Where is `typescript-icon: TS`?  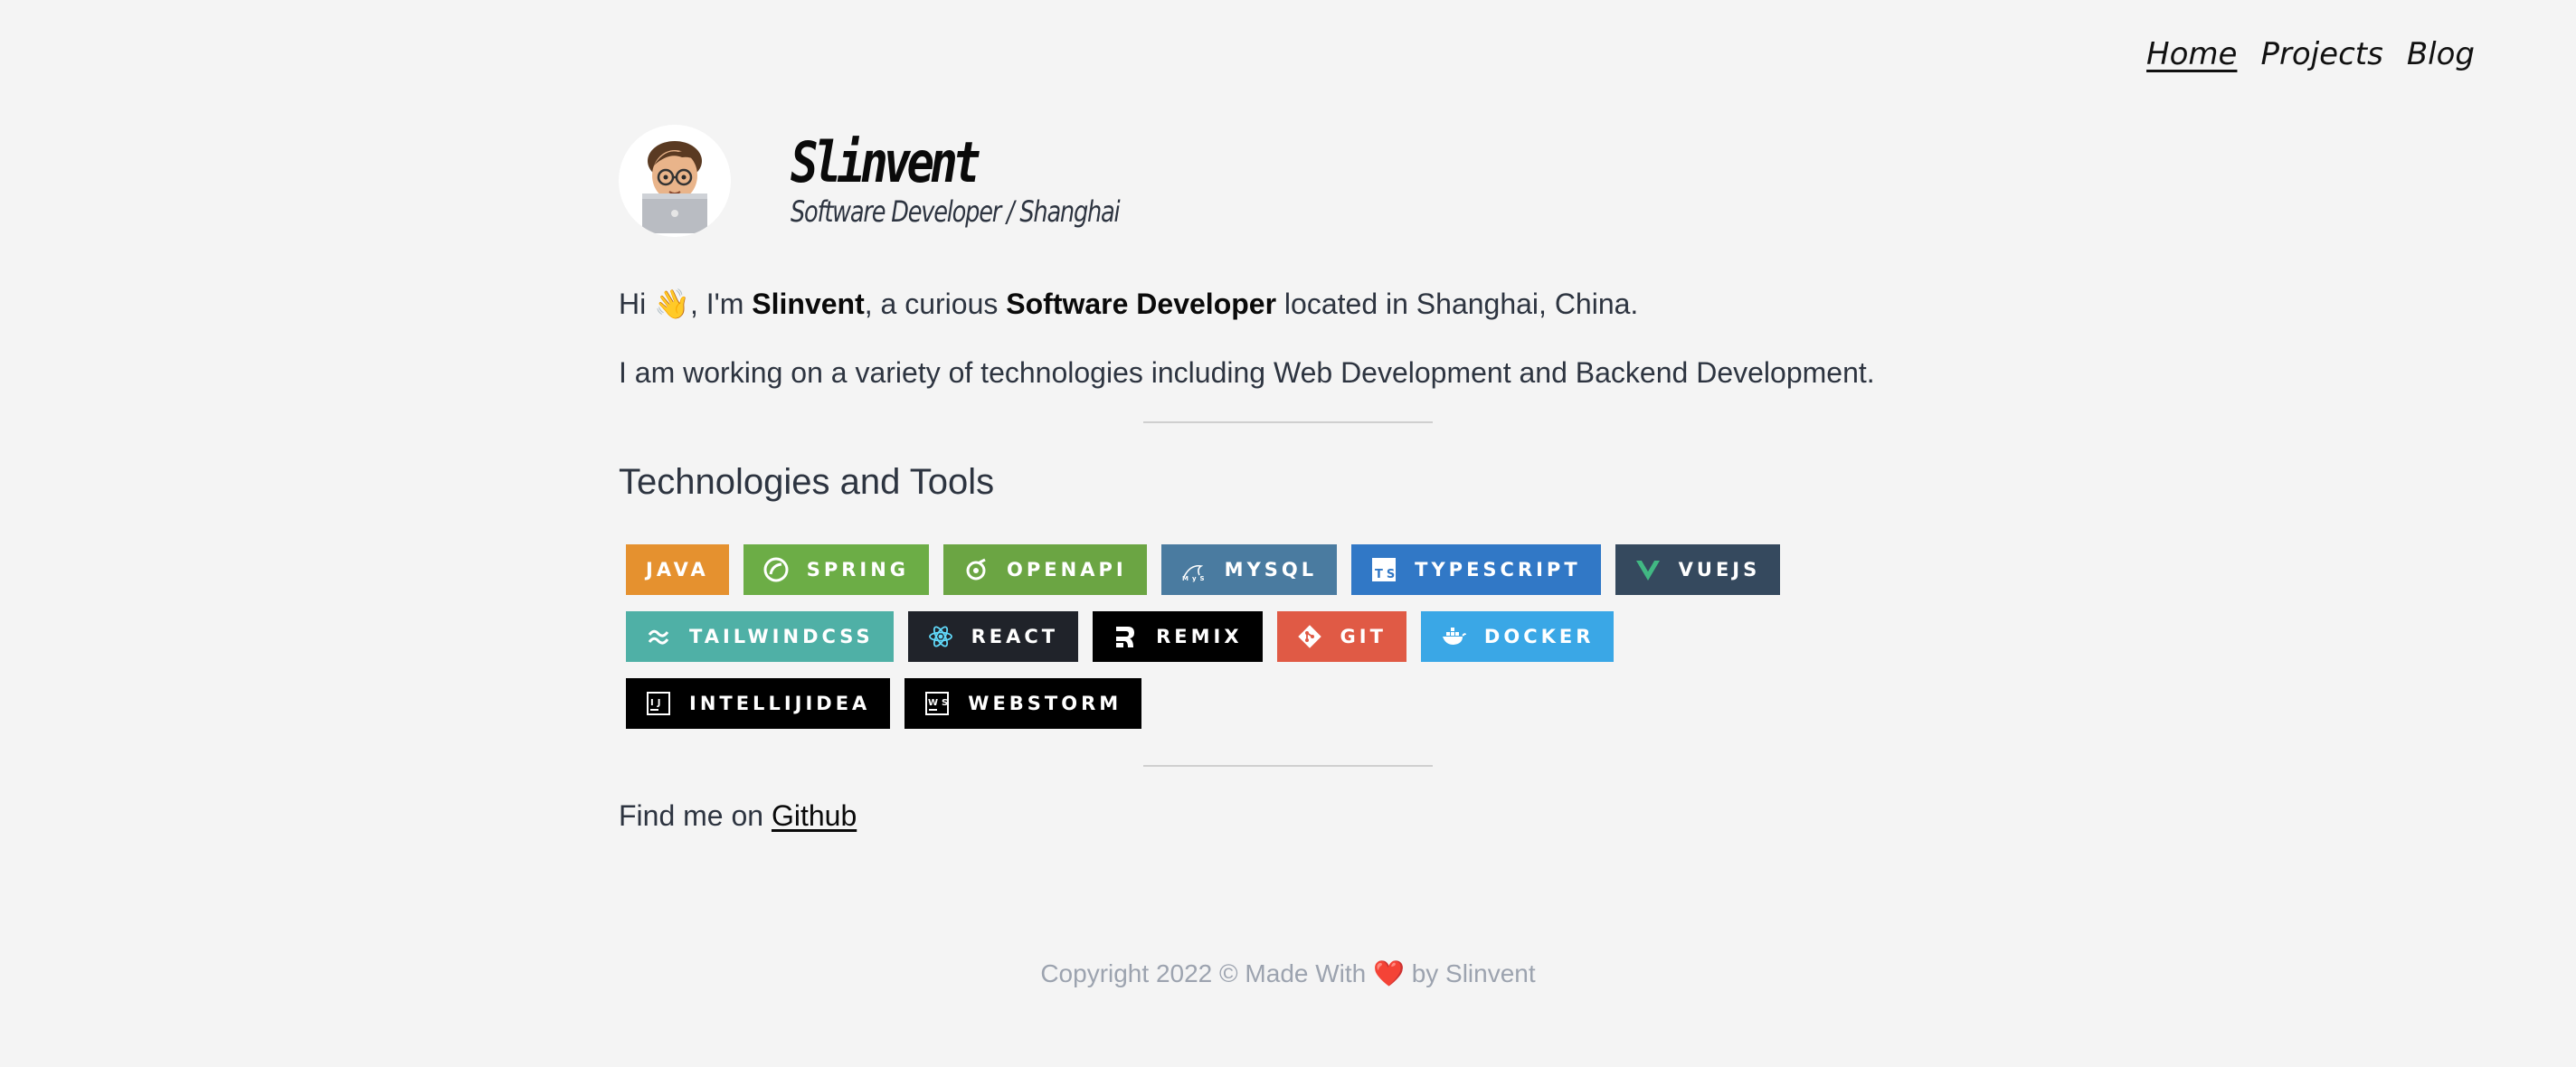 typescript-icon: TS is located at coordinates (1384, 569).